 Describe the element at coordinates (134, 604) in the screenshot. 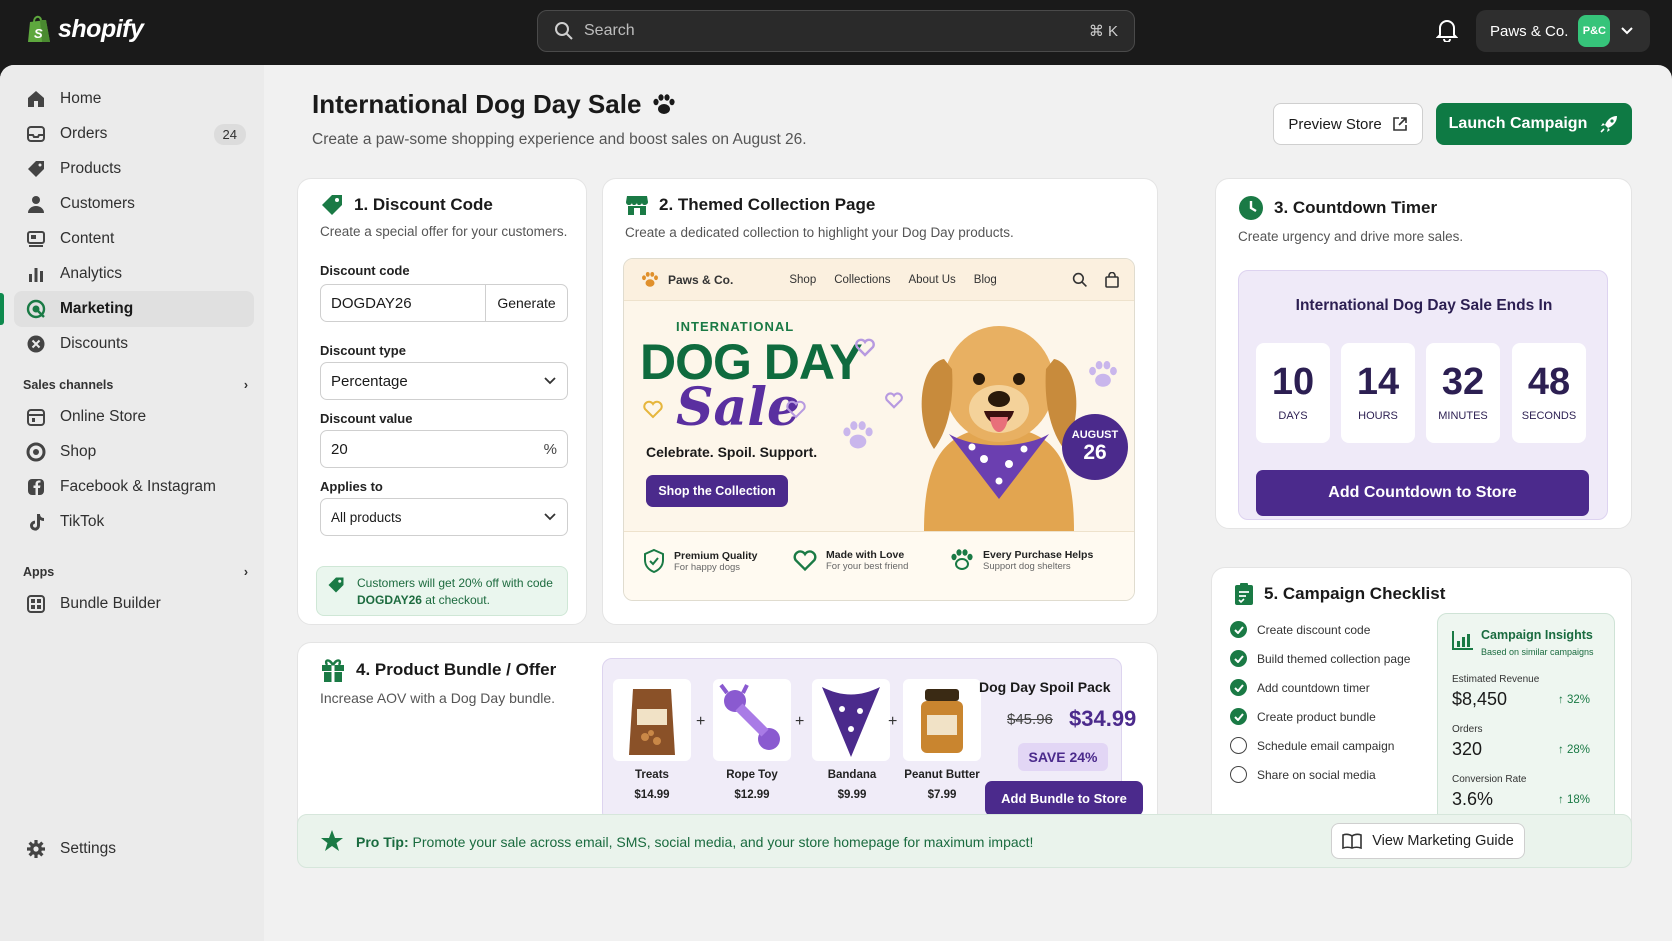

I see `sidebar-item-bundle-builder: Bundle Builder` at that location.